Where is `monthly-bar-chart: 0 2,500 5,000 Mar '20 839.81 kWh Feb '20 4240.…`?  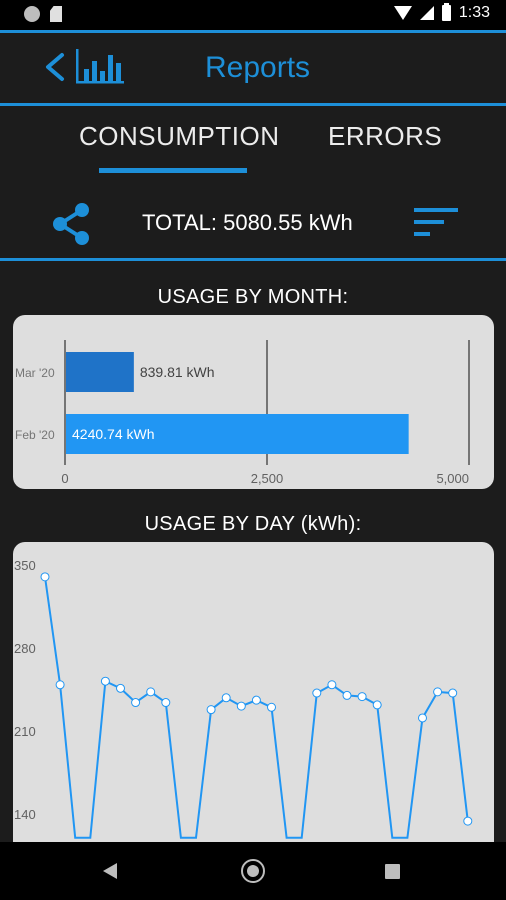
monthly-bar-chart: 0 2,500 5,000 Mar '20 839.81 kWh Feb '20 4240.… is located at coordinates (242, 413).